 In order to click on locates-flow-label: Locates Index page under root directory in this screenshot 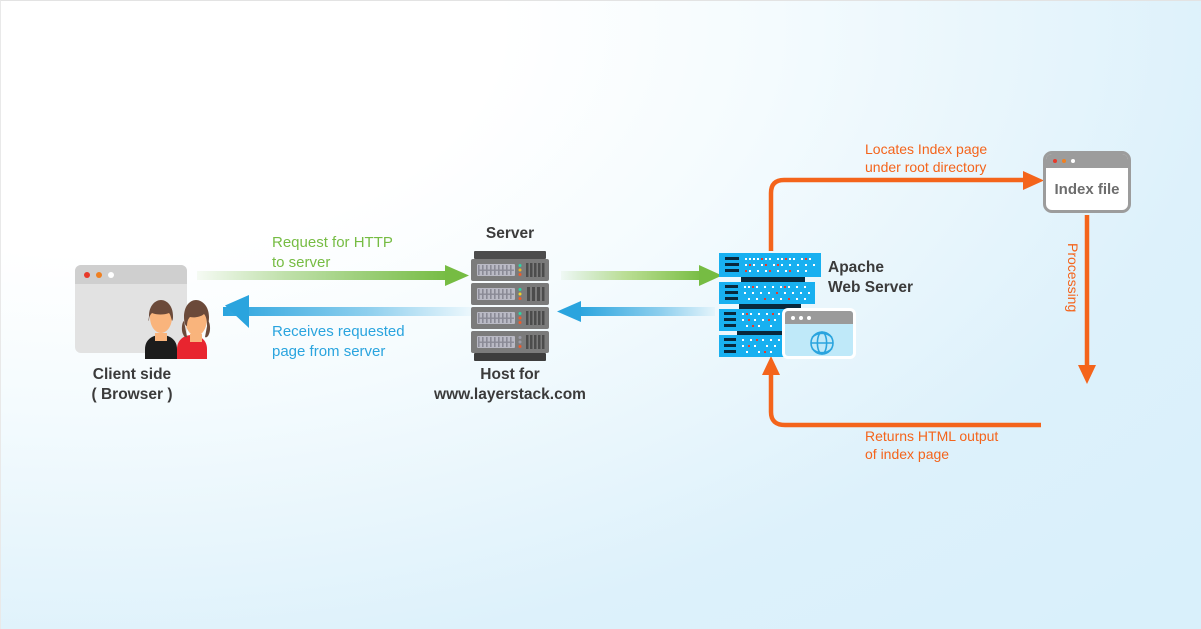, I will do `click(926, 158)`.